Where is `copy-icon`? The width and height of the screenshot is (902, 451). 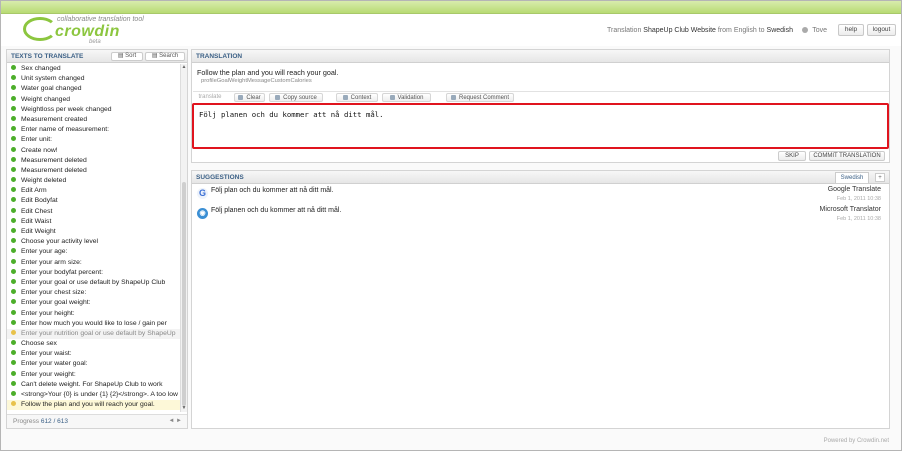 copy-icon is located at coordinates (278, 97).